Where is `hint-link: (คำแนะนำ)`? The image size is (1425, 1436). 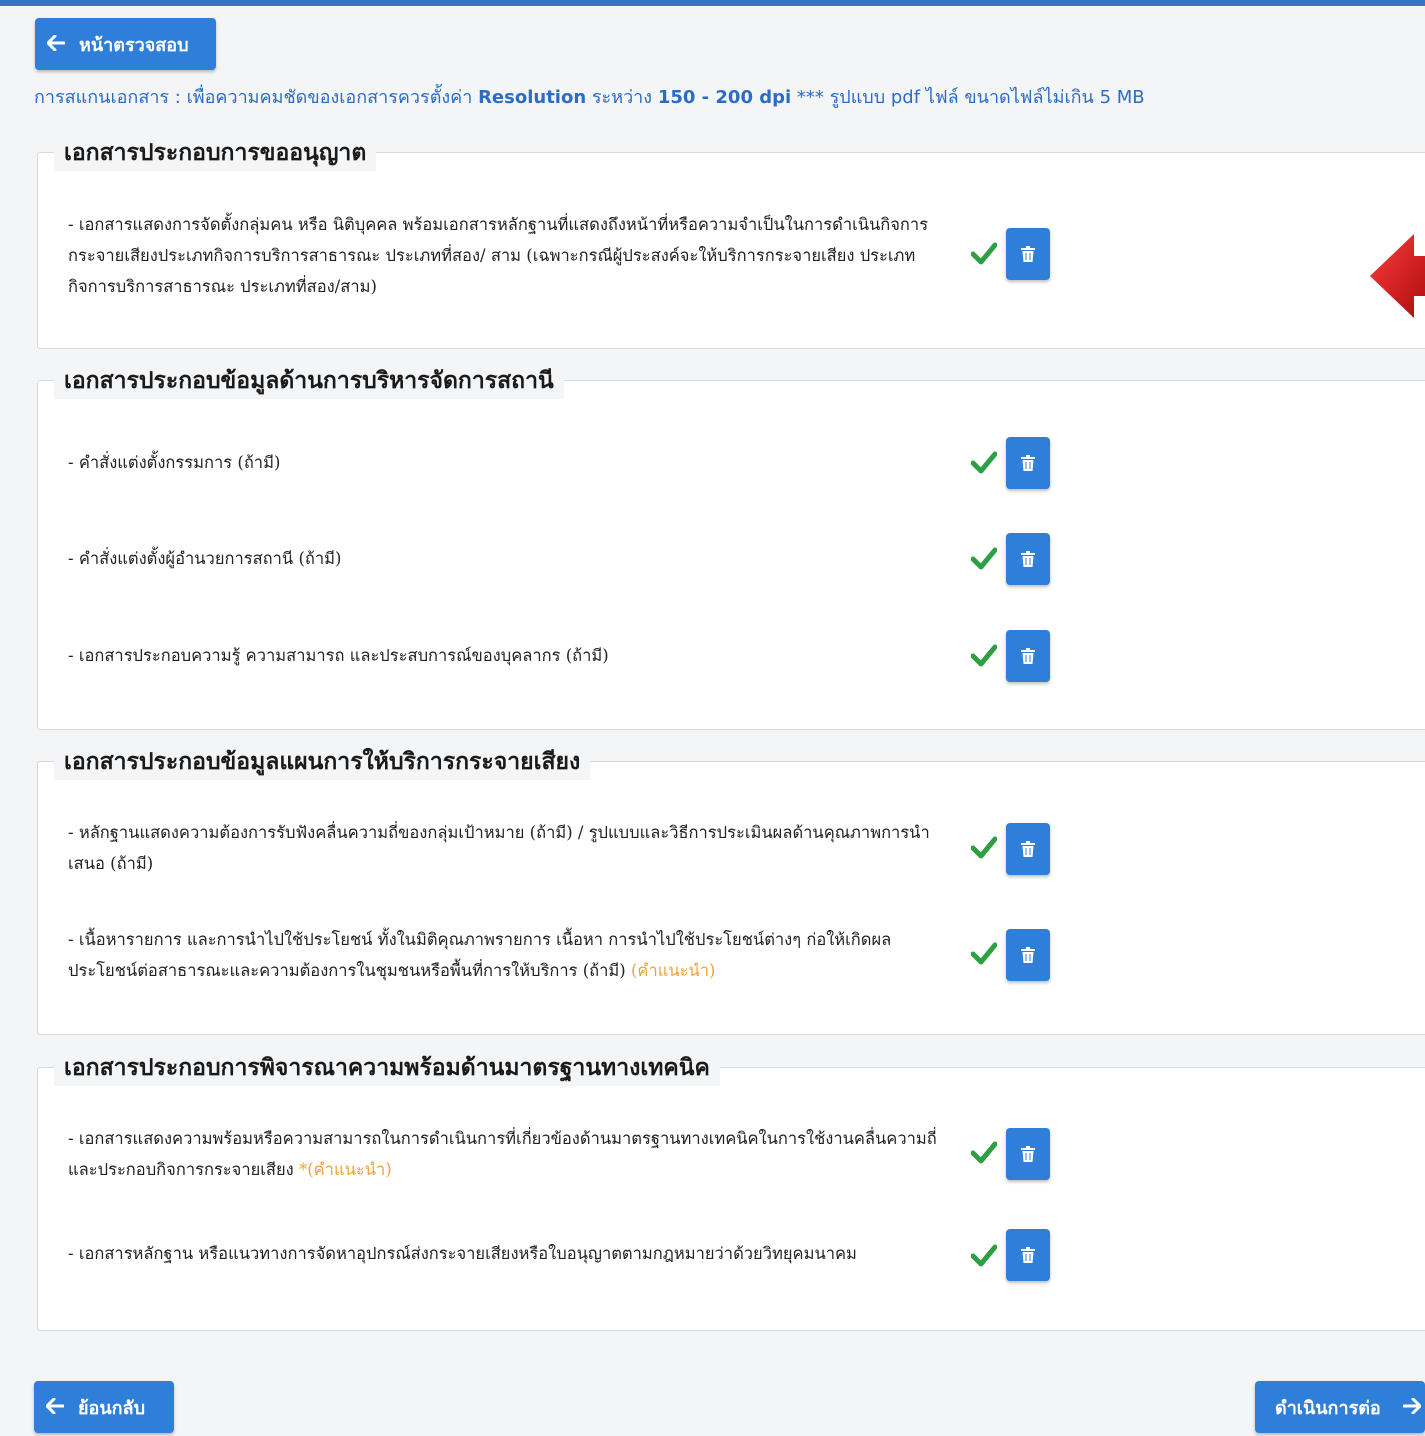 hint-link: (คำแนะนำ) is located at coordinates (673, 970).